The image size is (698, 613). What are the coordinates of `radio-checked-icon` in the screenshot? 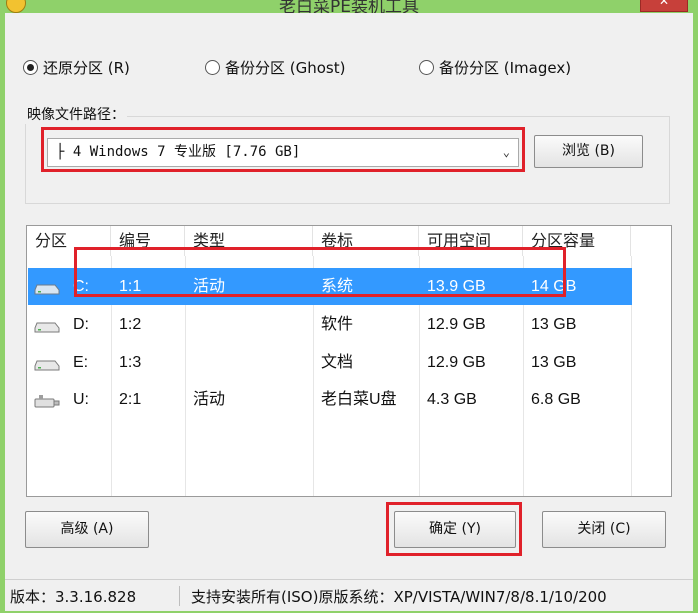 It's located at (30, 67).